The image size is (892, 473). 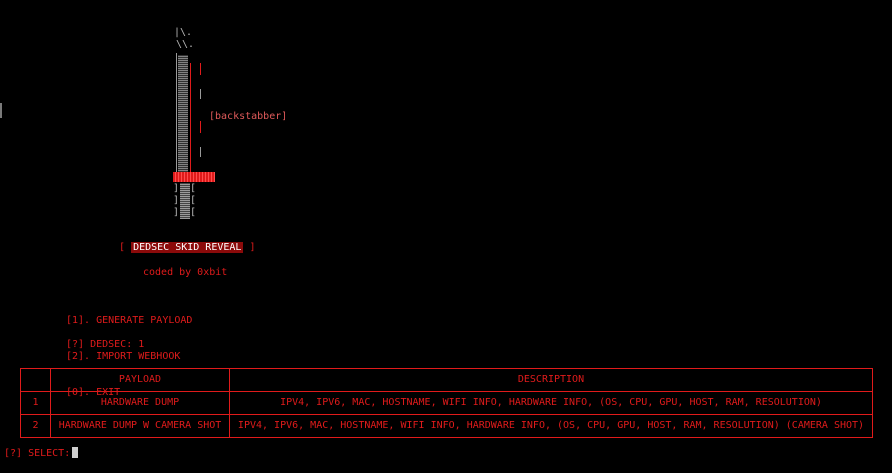 What do you see at coordinates (35, 426) in the screenshot?
I see `row-index: 2` at bounding box center [35, 426].